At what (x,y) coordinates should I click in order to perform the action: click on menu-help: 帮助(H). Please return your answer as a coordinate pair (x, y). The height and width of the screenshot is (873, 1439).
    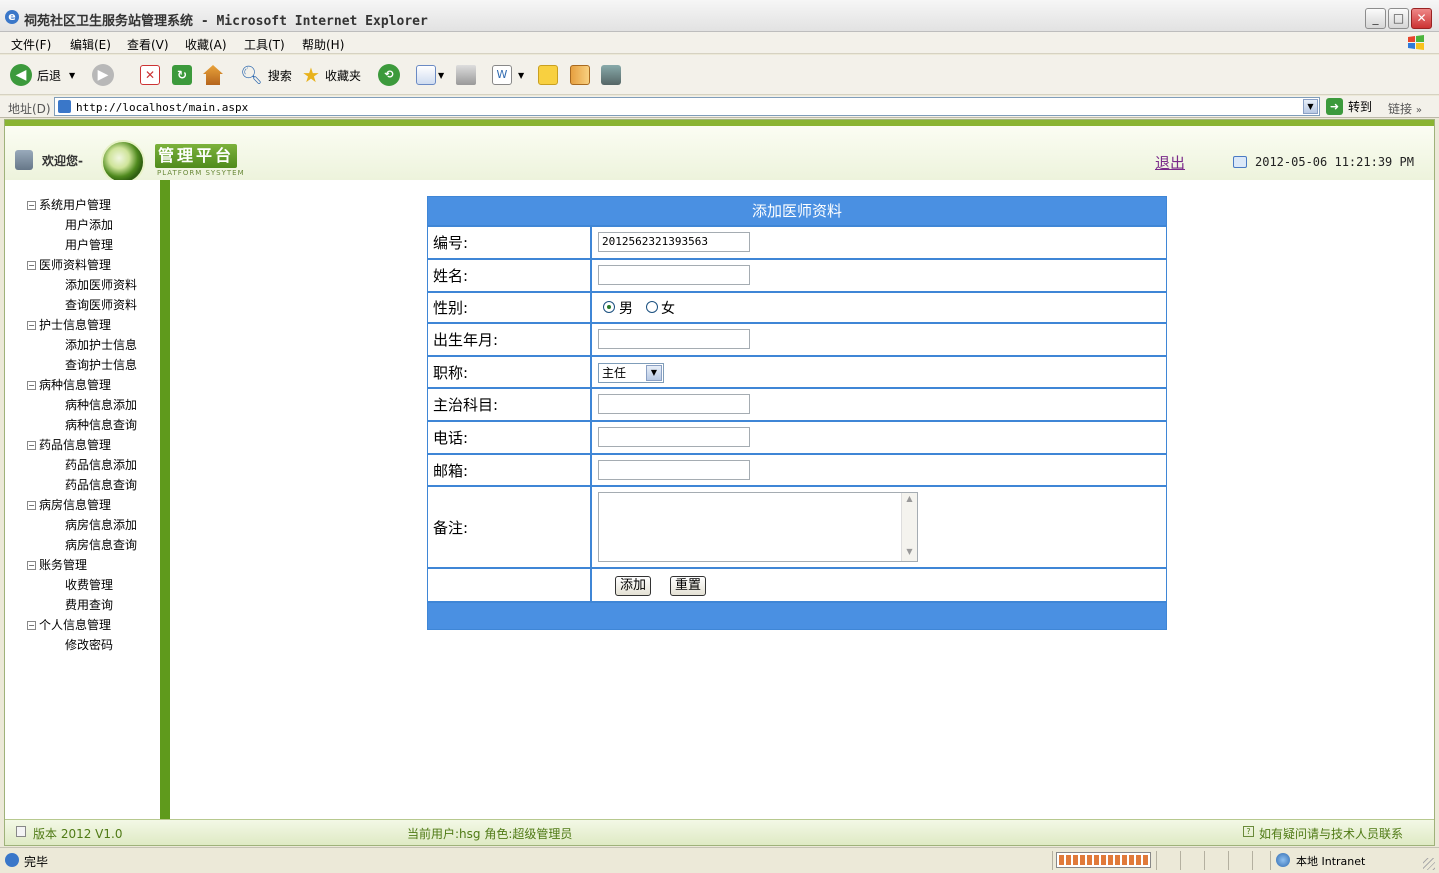
    Looking at the image, I should click on (323, 44).